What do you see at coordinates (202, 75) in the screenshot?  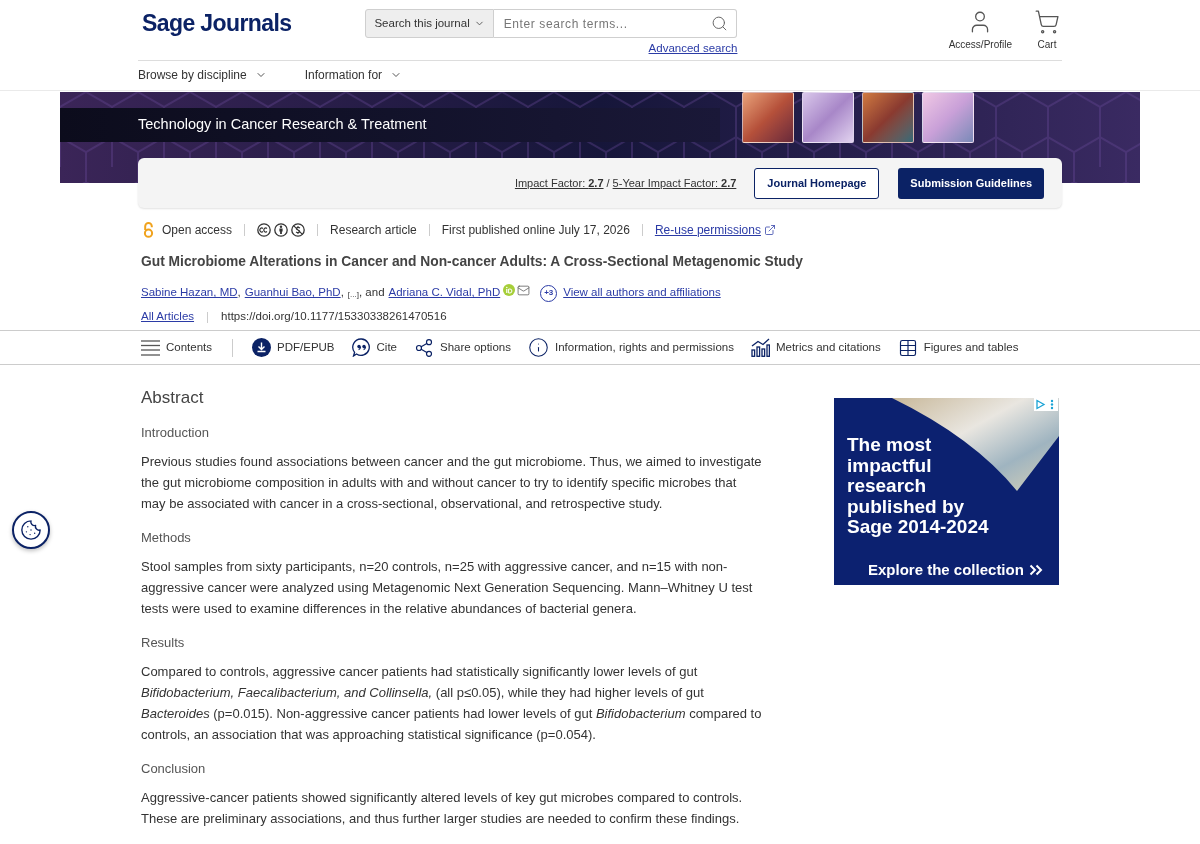 I see `nav-dropdown: Browse by discipline` at bounding box center [202, 75].